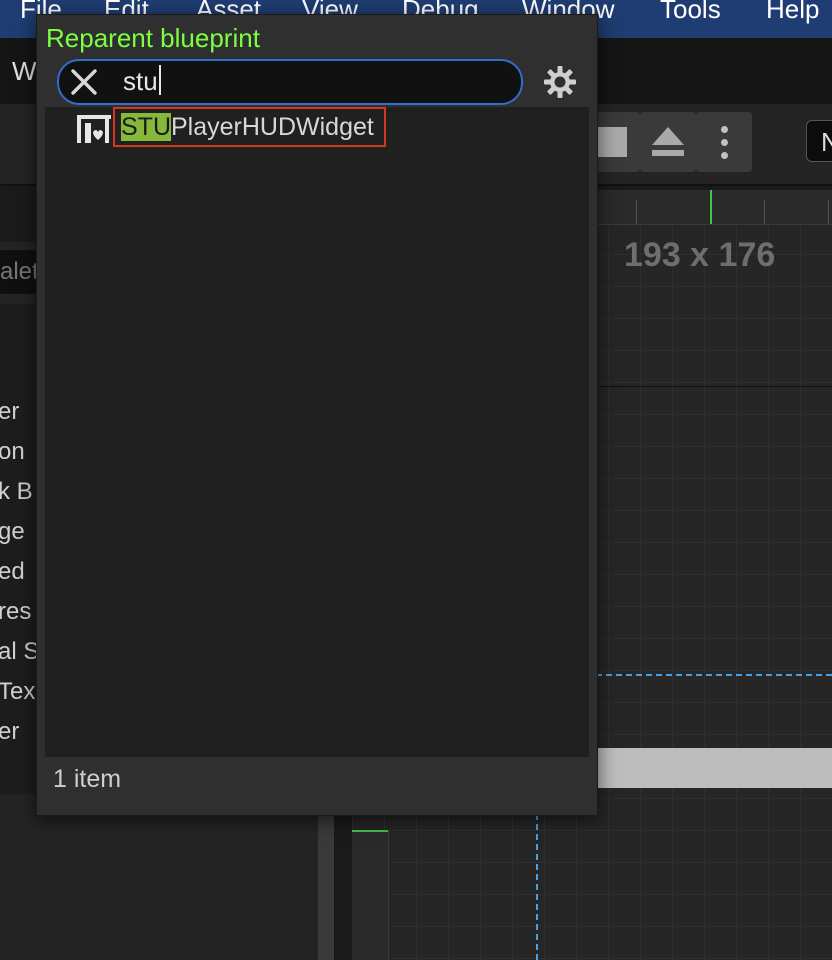  I want to click on palette-item: k B, so click(16, 492).